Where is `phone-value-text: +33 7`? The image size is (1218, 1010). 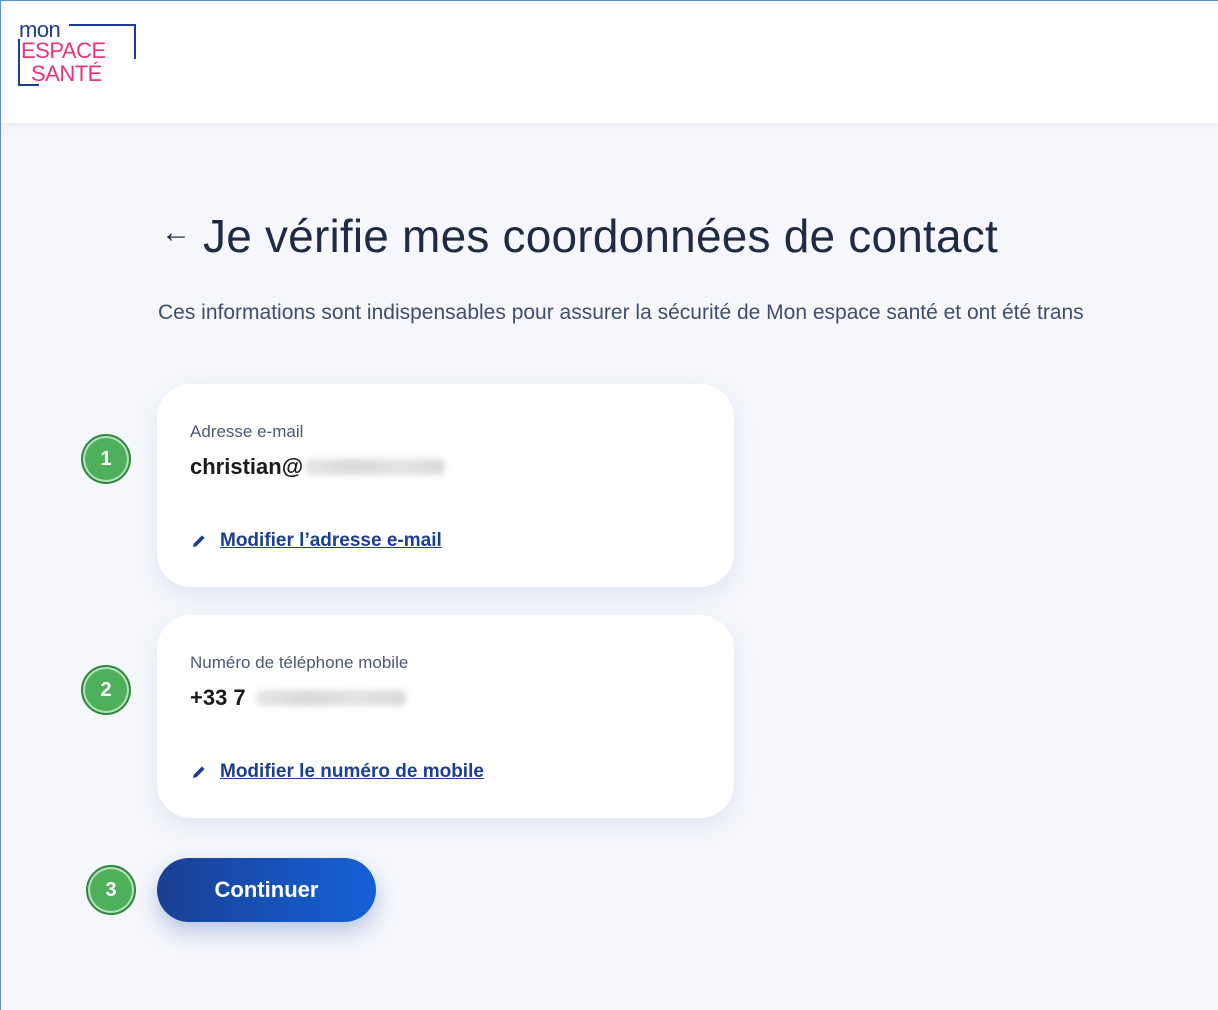
phone-value-text: +33 7 is located at coordinates (218, 697).